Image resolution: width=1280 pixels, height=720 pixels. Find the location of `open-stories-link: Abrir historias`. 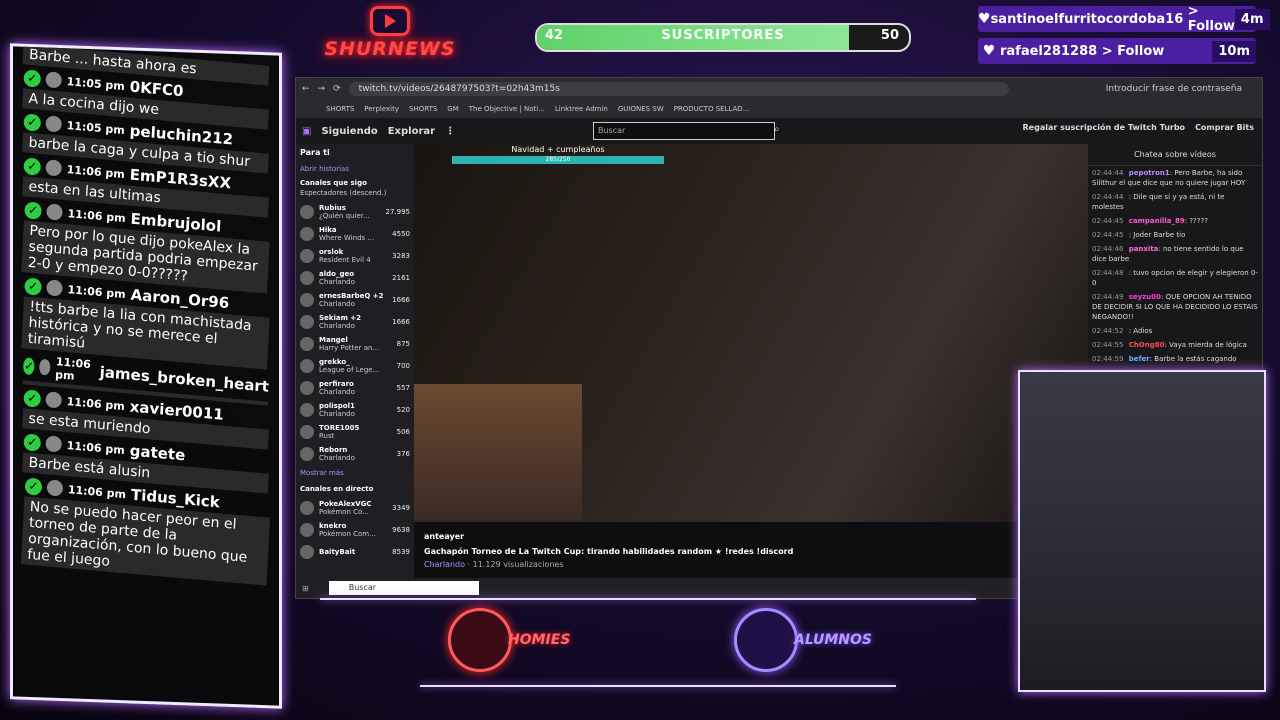

open-stories-link: Abrir historias is located at coordinates (355, 169).